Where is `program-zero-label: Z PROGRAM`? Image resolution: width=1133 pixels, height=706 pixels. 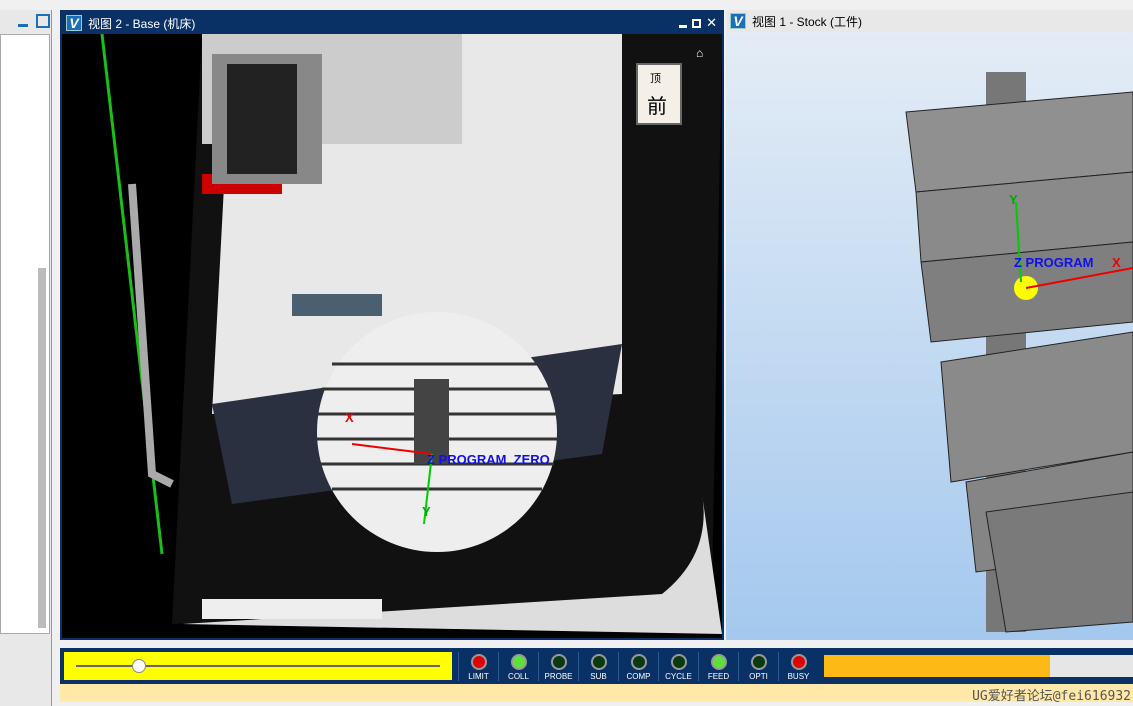 program-zero-label: Z PROGRAM is located at coordinates (1054, 262).